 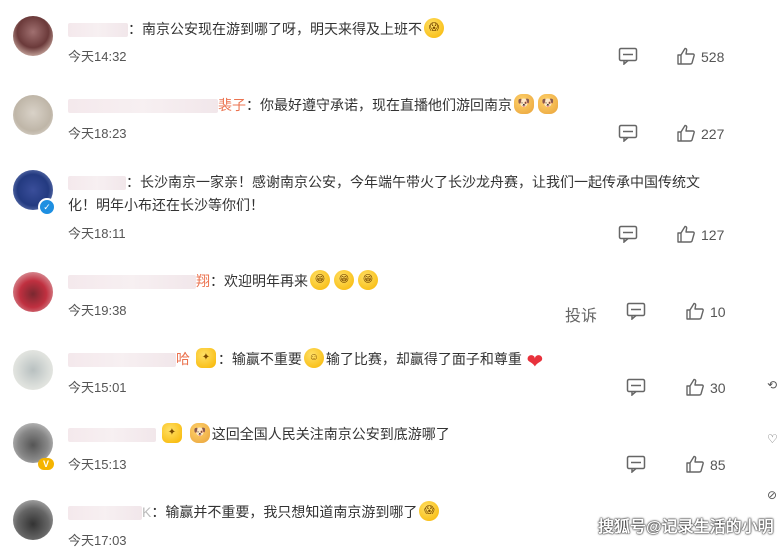 I want to click on comment-text: ：南京公安现在游到哪了呀，明天来得及上班不, so click(x=275, y=29).